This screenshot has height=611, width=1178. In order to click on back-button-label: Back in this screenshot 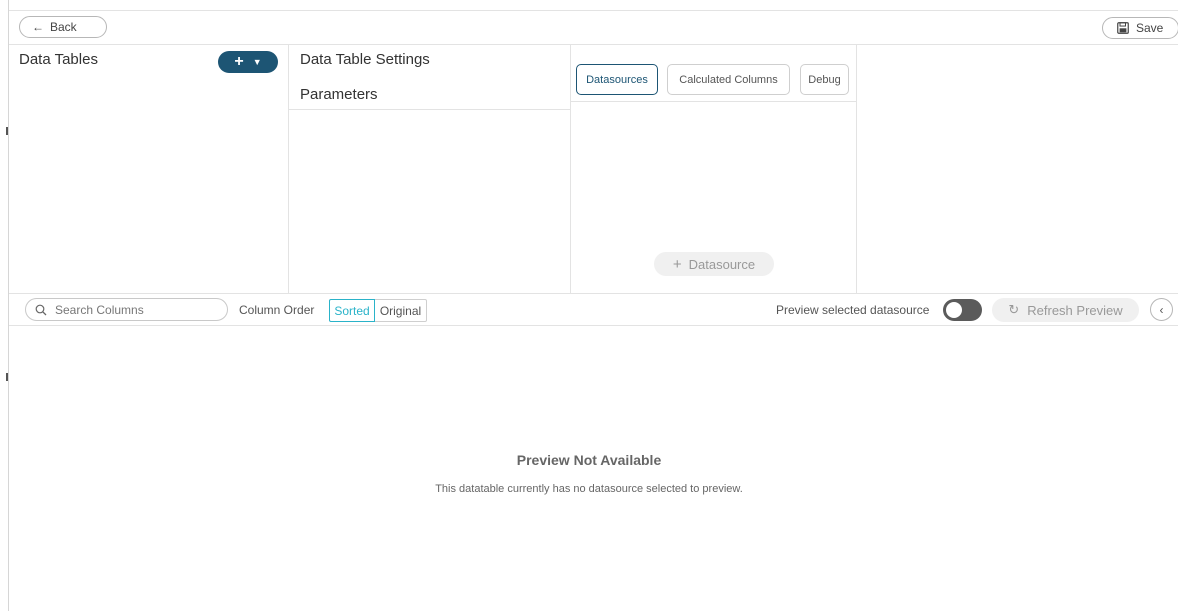, I will do `click(63, 27)`.